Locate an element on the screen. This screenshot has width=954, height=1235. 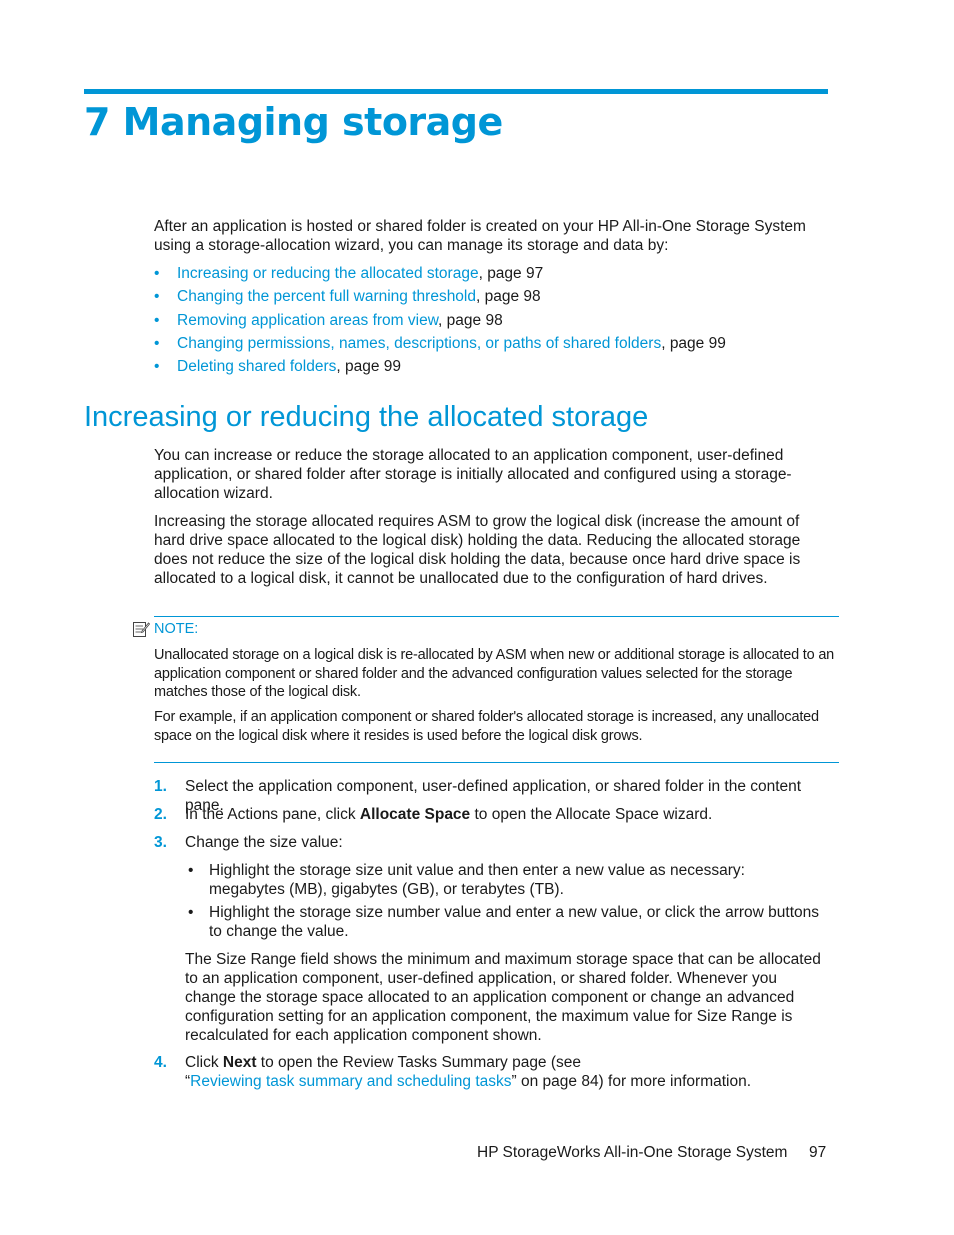
step-text-pre: Click is located at coordinates (204, 1062).